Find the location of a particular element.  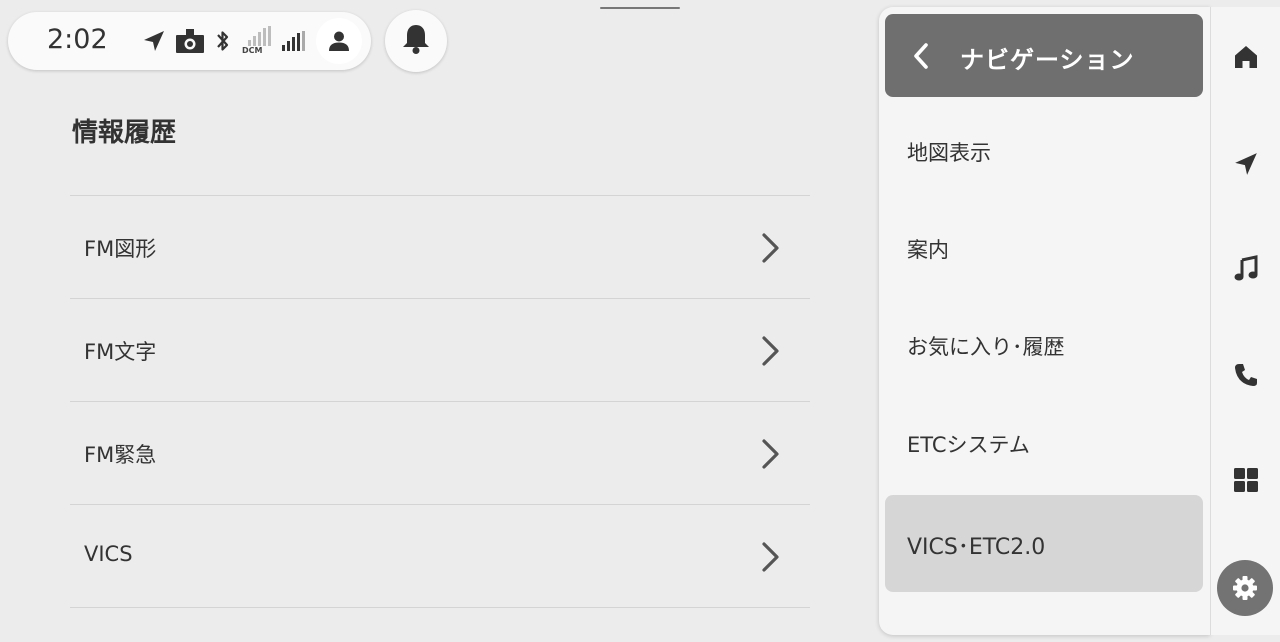

nav-menu-header-back-button: ナビゲーション is located at coordinates (1044, 55).